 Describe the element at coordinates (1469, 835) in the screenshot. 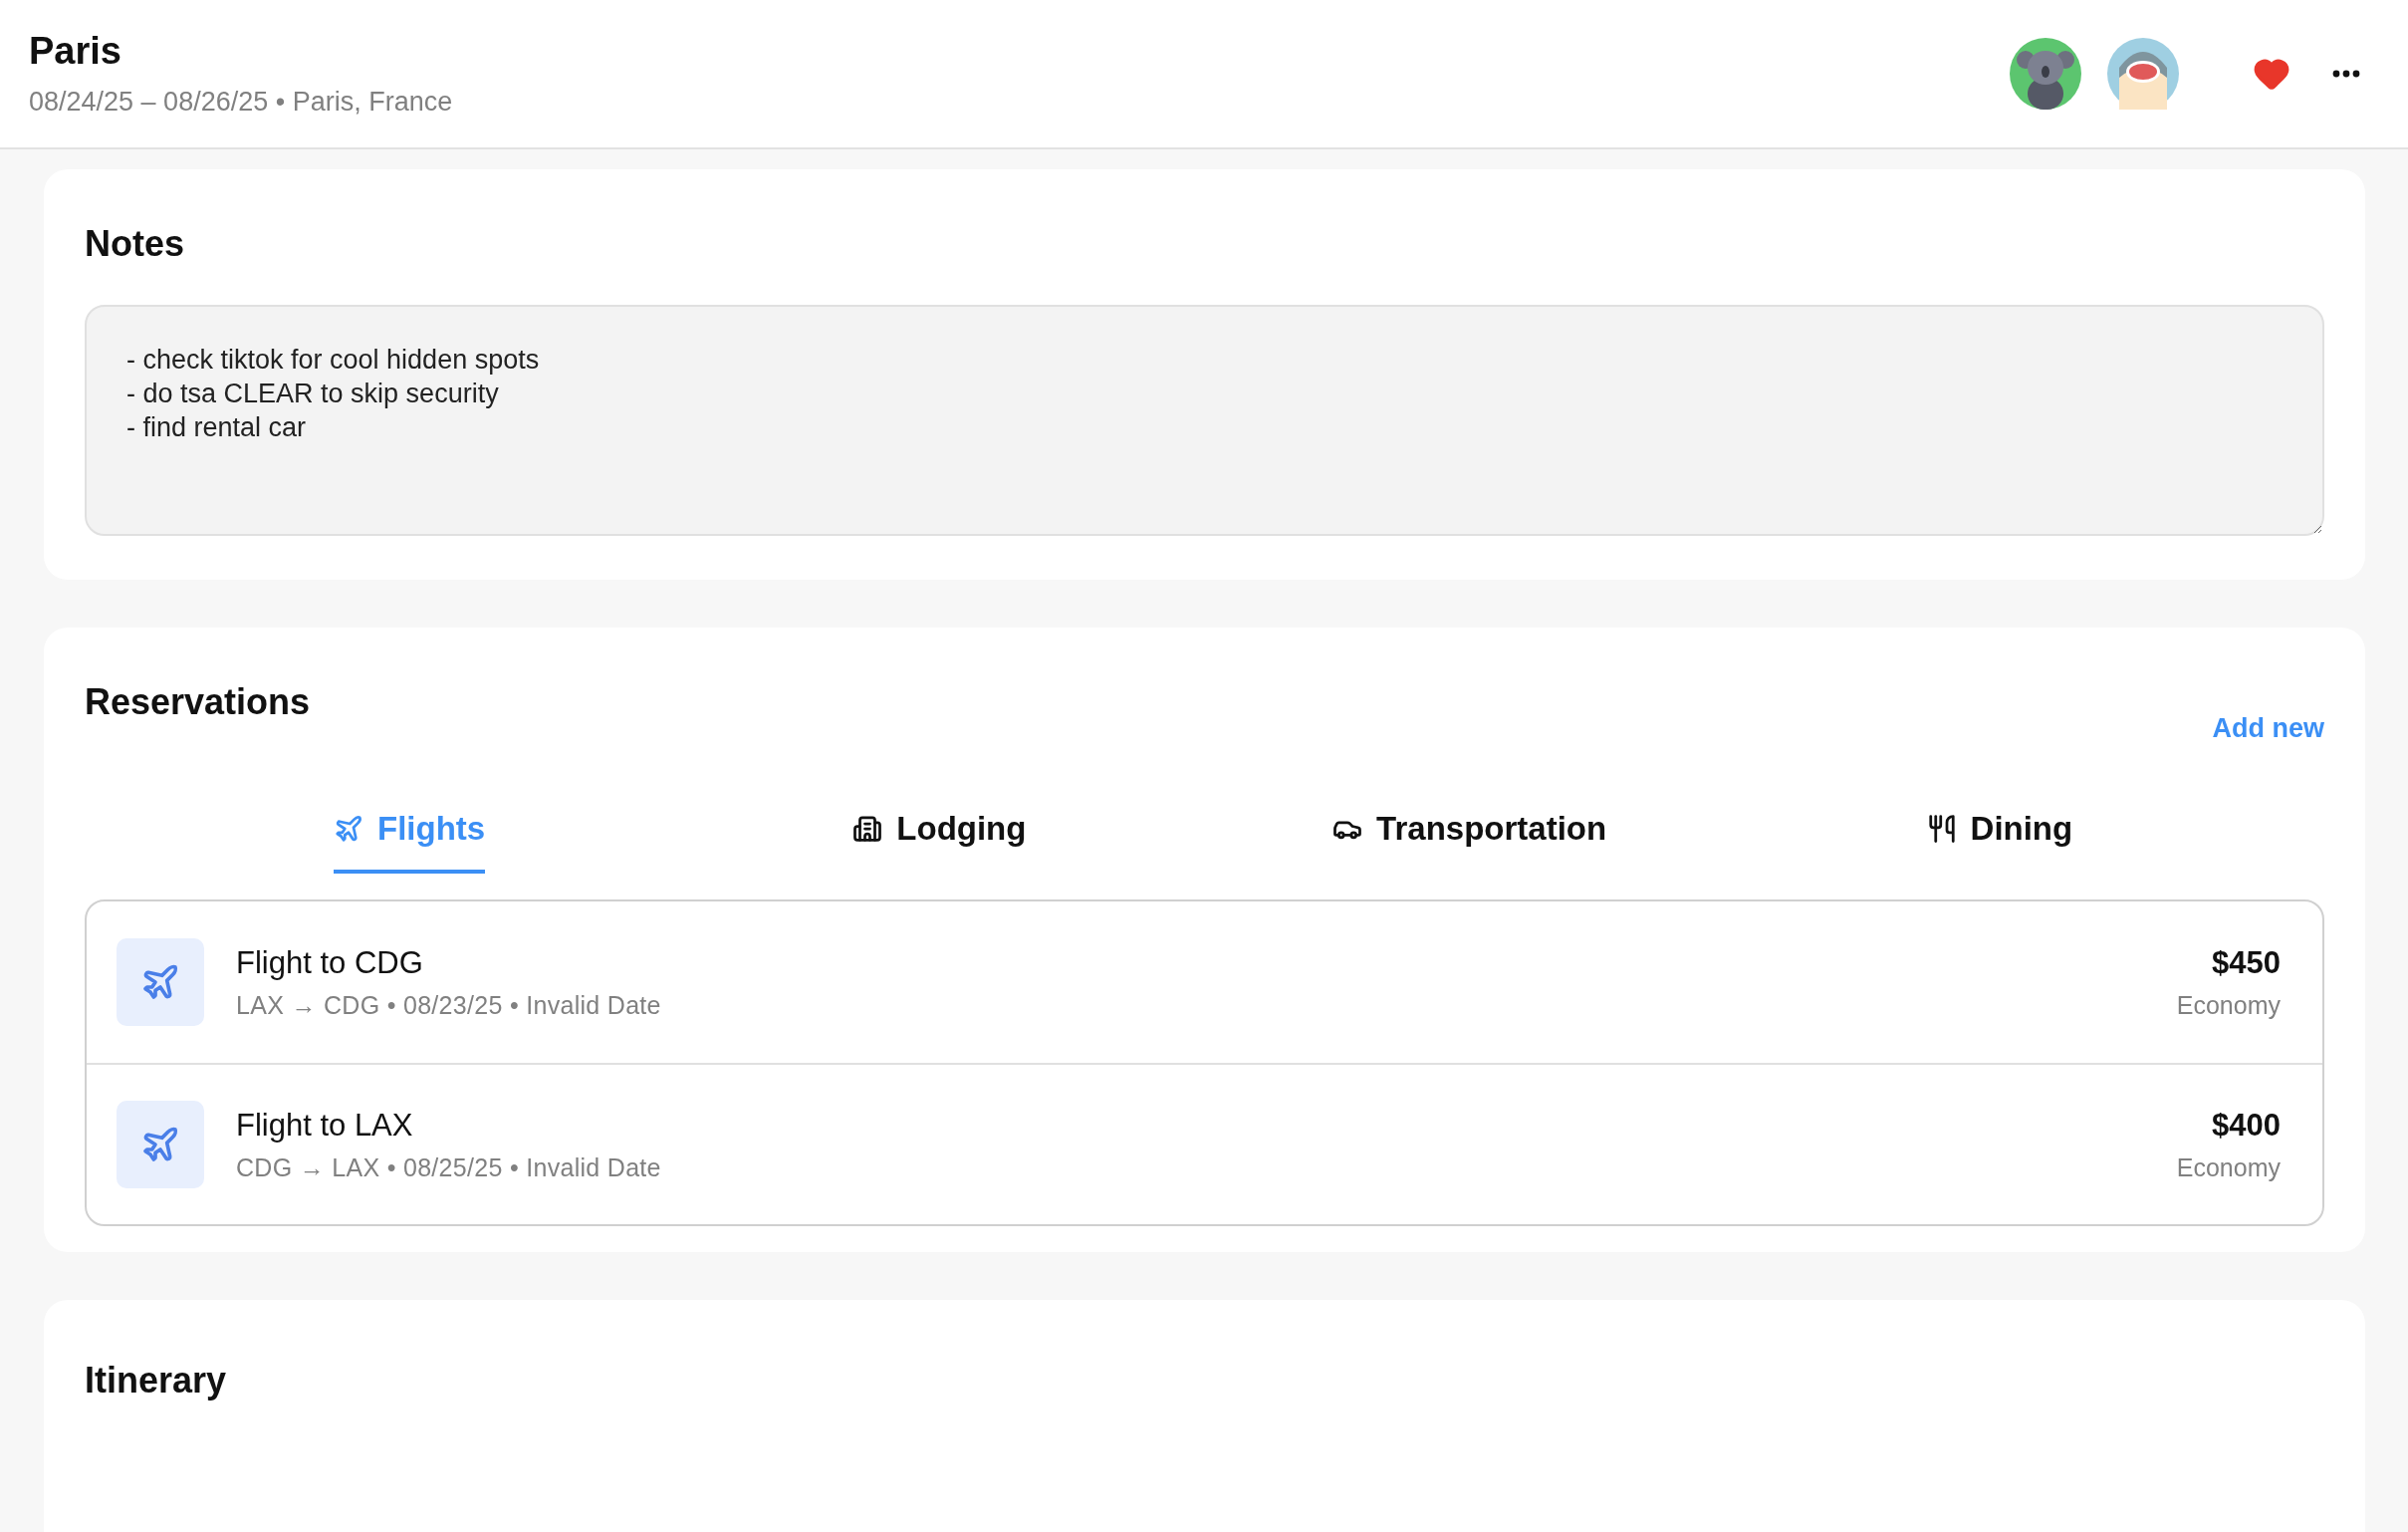

I see `reservation-tab: Transportation` at that location.